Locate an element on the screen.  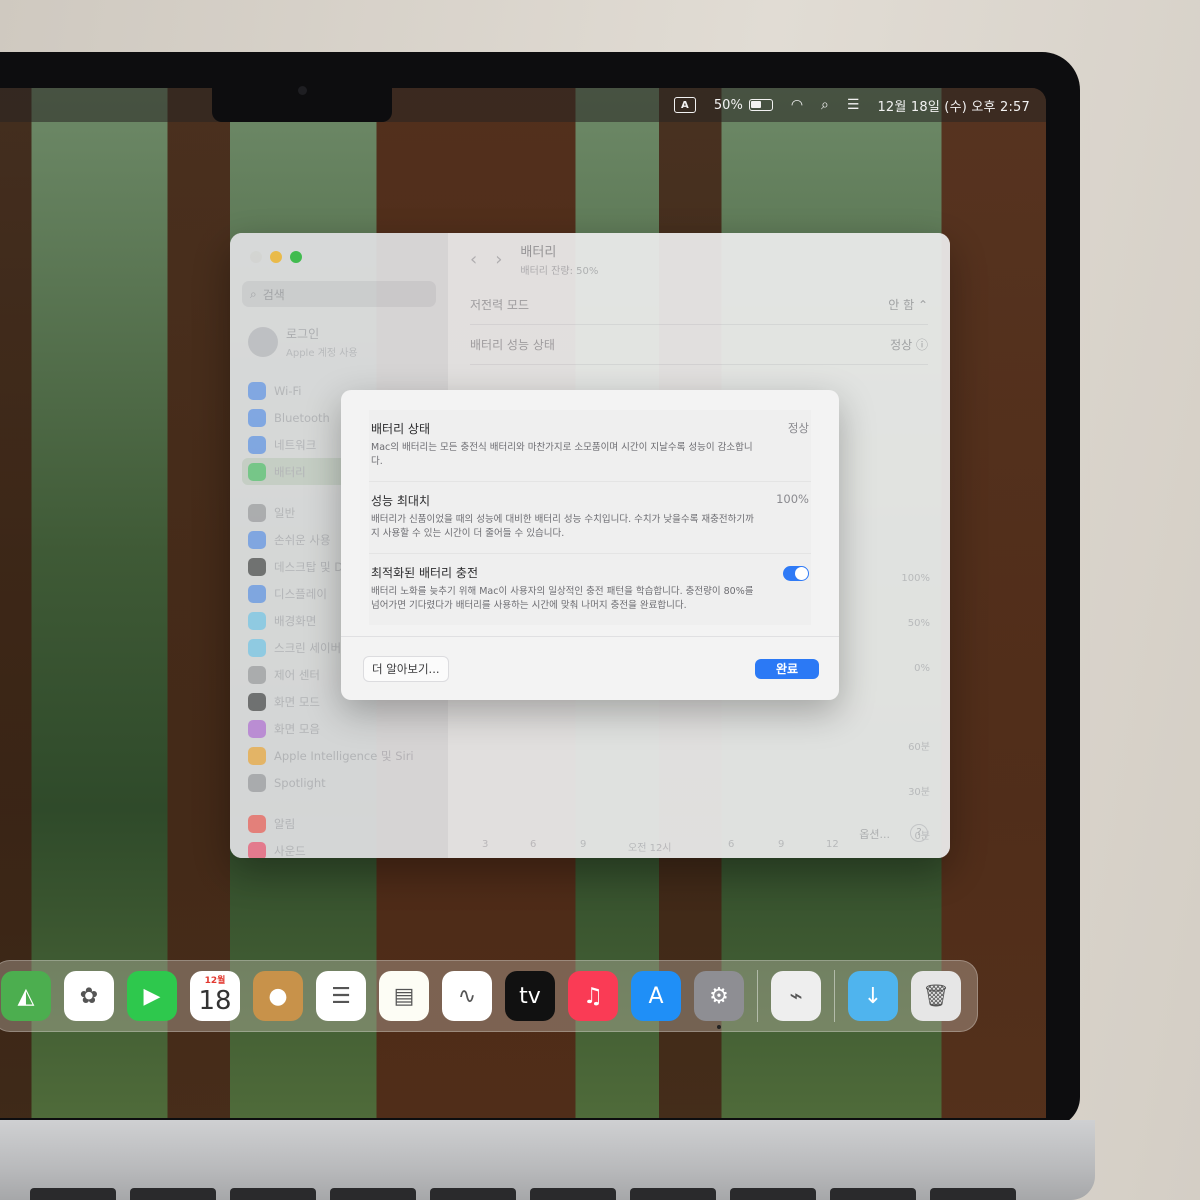
menu-bar-clock: 12월 18일 (수) 오후 2:57 is located at coordinates (953, 105).